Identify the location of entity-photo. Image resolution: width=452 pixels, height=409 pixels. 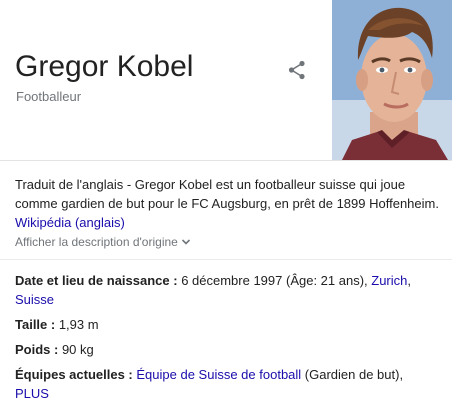
(392, 80).